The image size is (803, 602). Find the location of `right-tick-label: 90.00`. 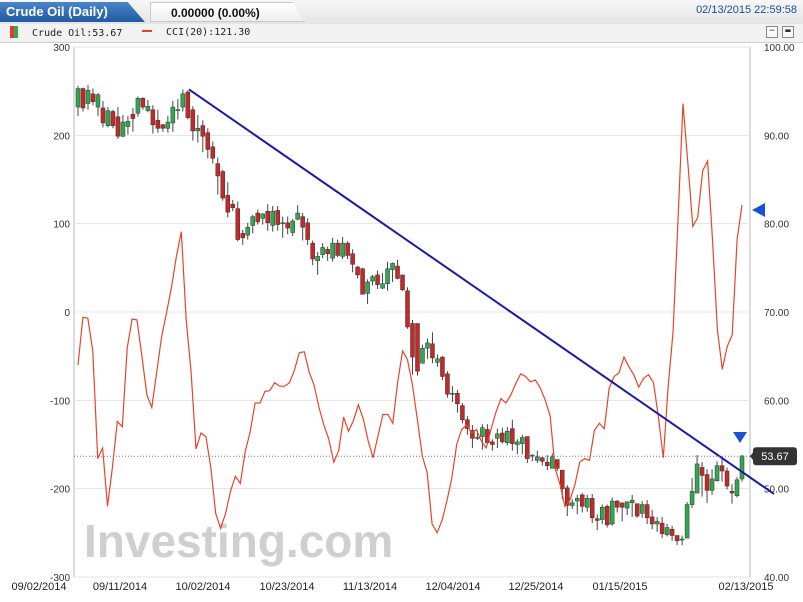

right-tick-label: 90.00 is located at coordinates (776, 136).